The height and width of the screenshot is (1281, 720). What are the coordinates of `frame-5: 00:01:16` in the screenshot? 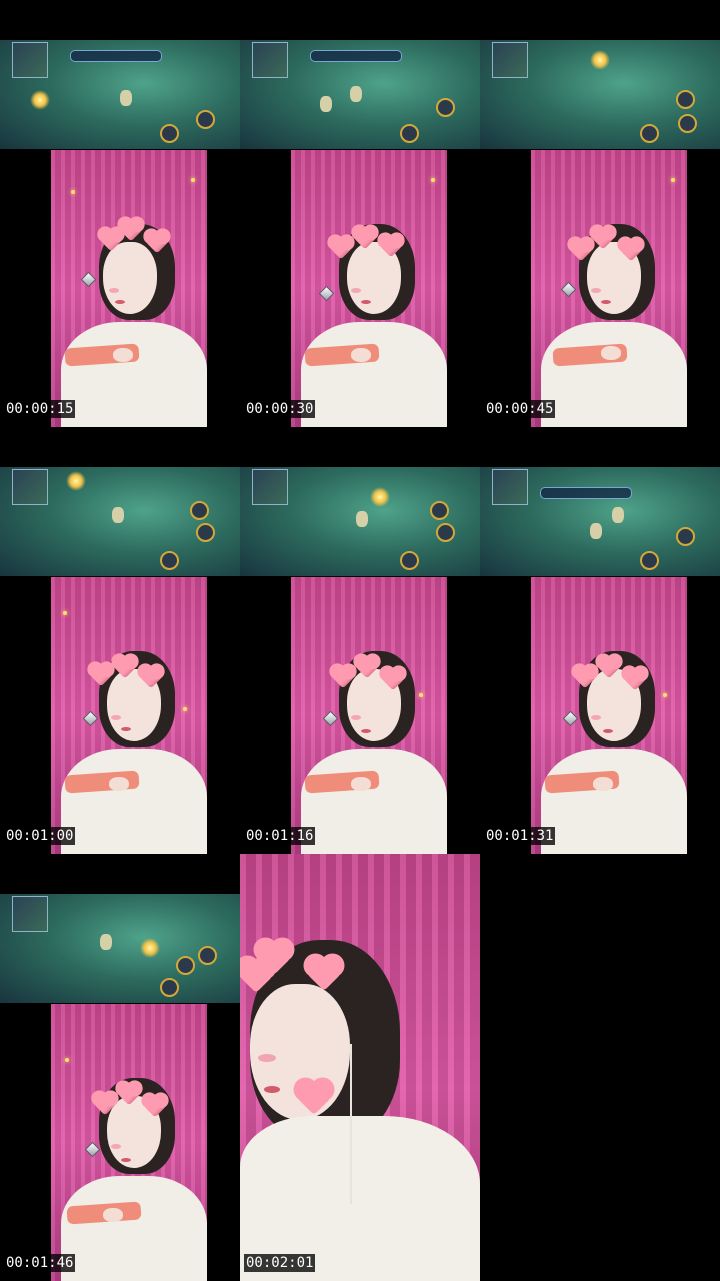 It's located at (360, 640).